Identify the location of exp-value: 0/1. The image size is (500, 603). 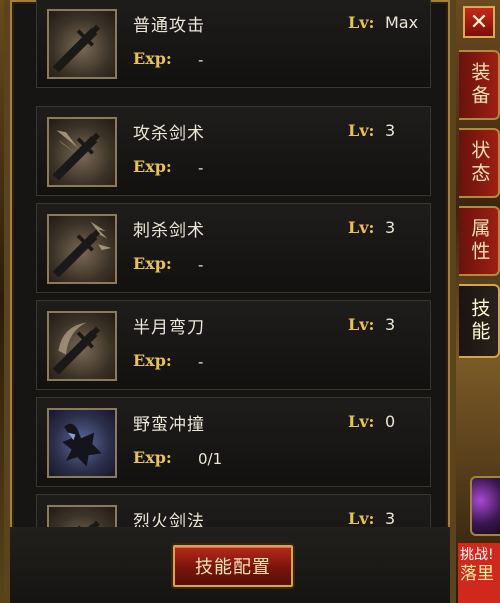
(210, 459).